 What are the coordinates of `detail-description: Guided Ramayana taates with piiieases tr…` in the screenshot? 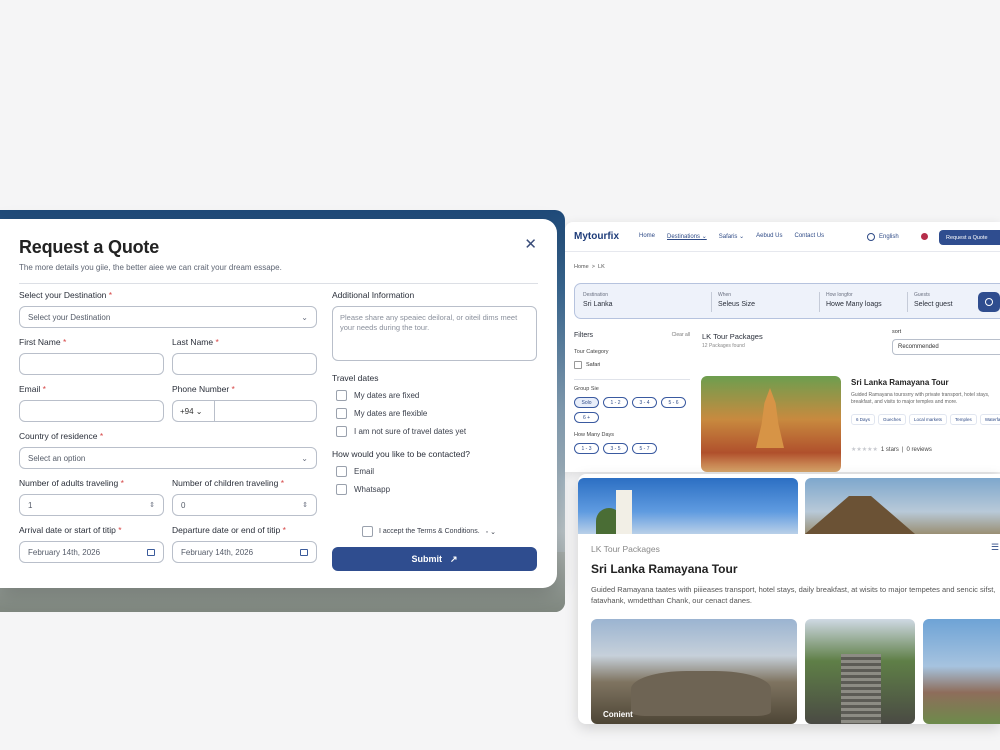 It's located at (793, 595).